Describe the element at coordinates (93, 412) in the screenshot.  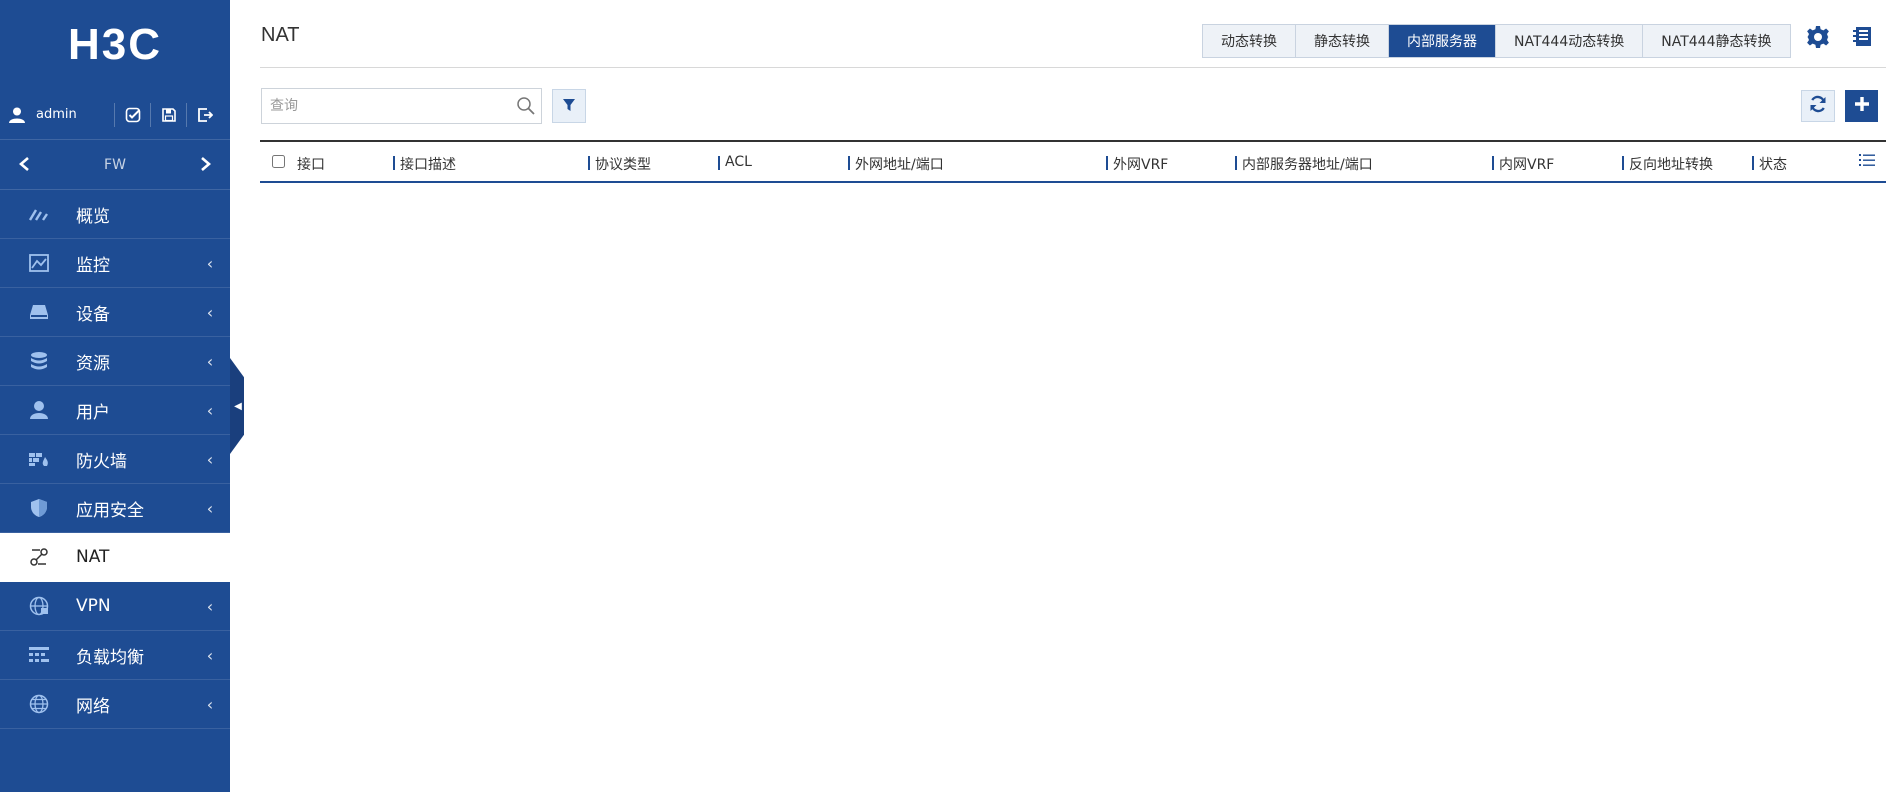
I see `sidebar-item-label: 用户` at that location.